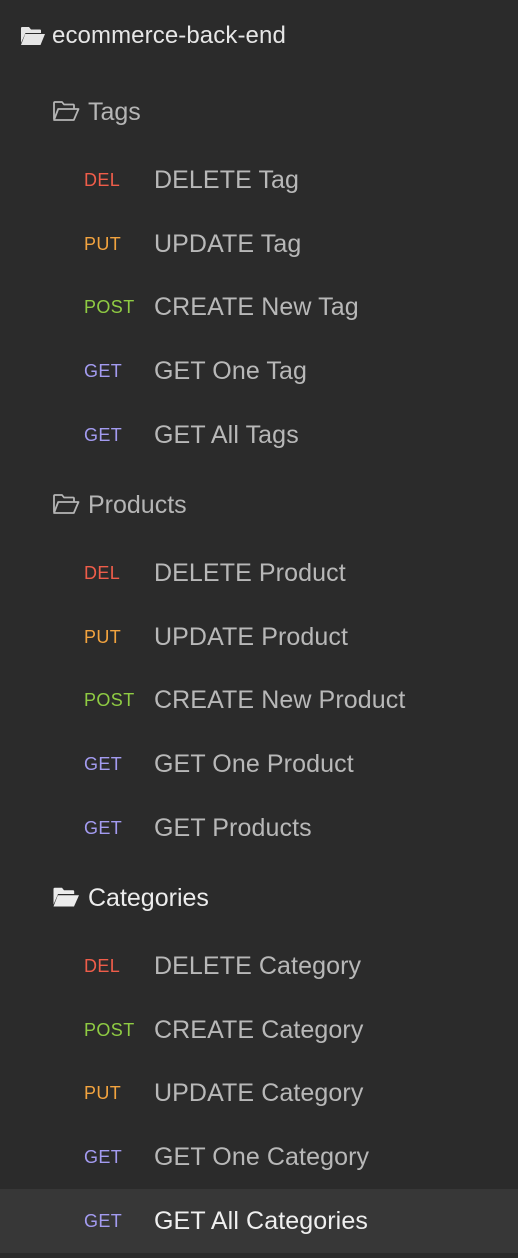 This screenshot has width=518, height=1258. I want to click on request-label: GET One Product, so click(254, 763).